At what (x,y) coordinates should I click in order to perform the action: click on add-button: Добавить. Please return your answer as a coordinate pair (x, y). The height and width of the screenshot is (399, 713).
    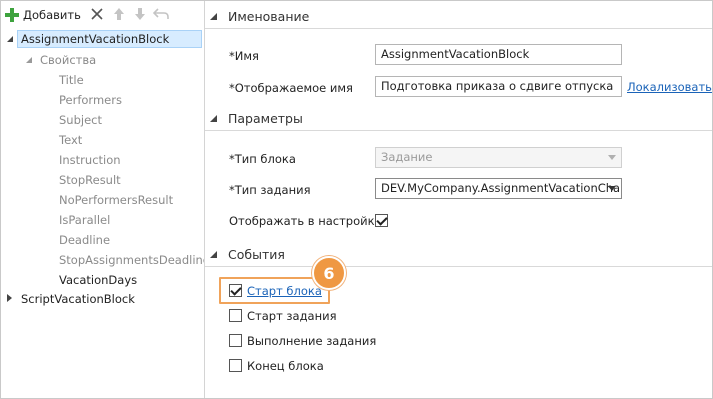
    Looking at the image, I should click on (43, 15).